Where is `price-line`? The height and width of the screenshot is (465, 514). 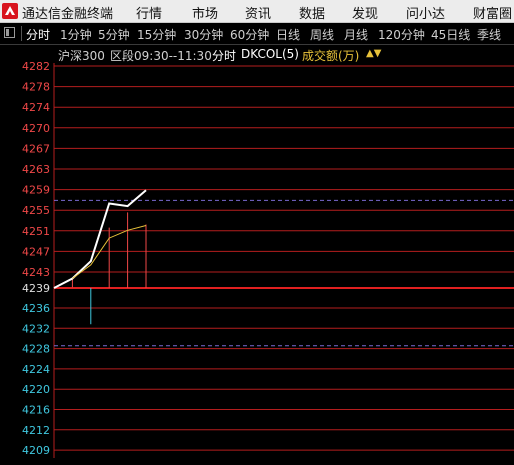 price-line is located at coordinates (100, 239).